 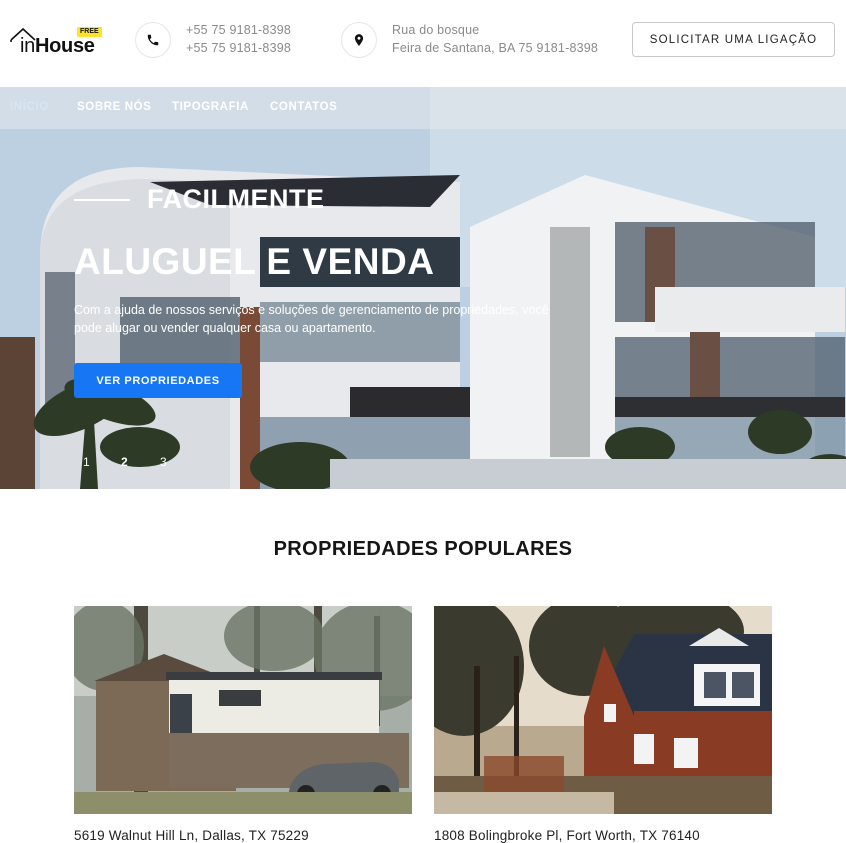 I want to click on map-pin-icon, so click(x=359, y=40).